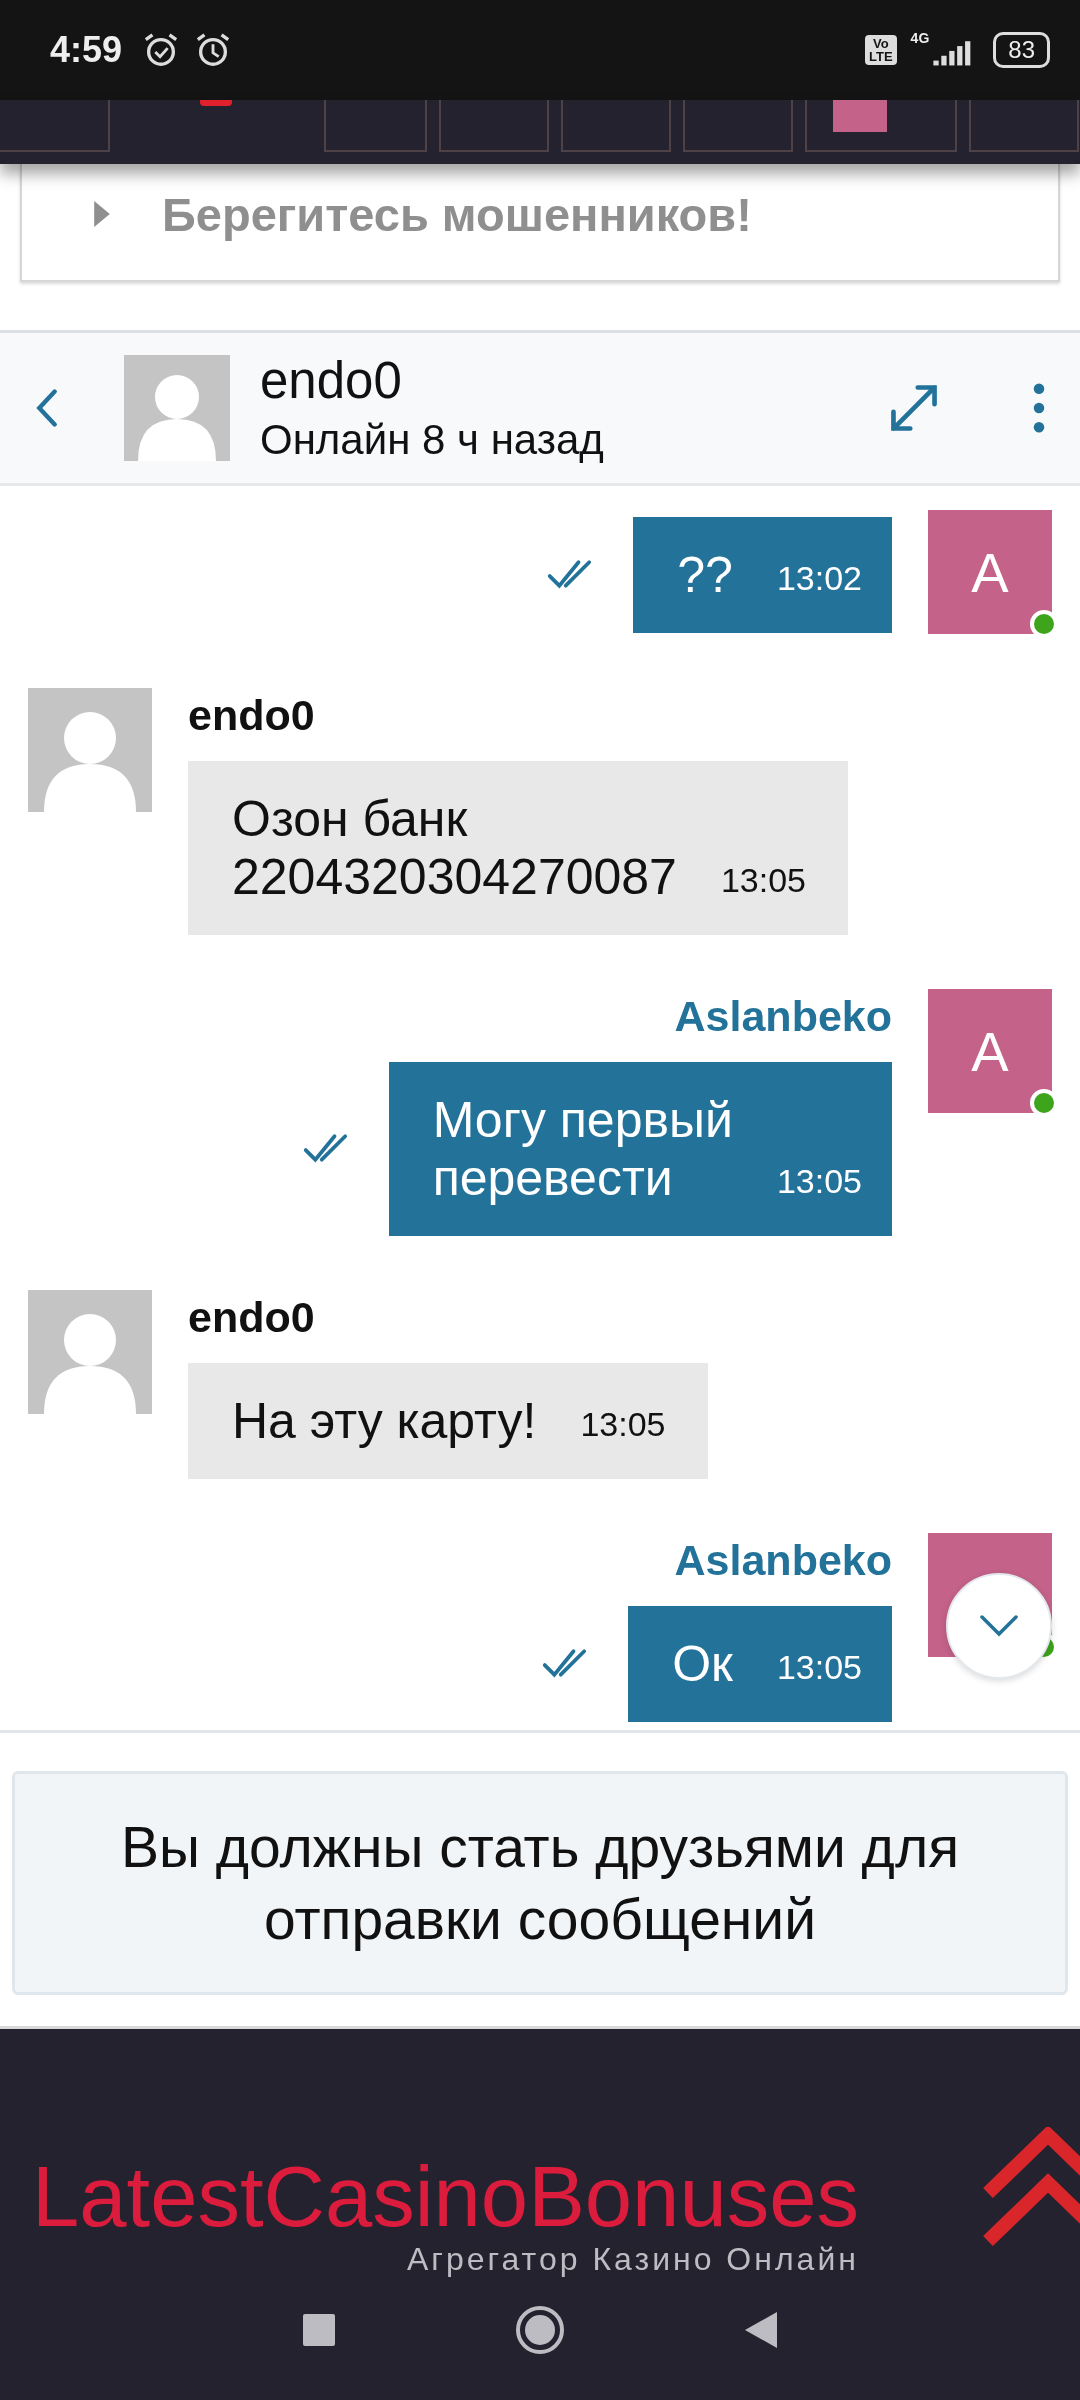 This screenshot has height=2400, width=1080. Describe the element at coordinates (540, 1883) in the screenshot. I see `notice-message: Вы должны стать друзьями для отправки сообщений` at that location.